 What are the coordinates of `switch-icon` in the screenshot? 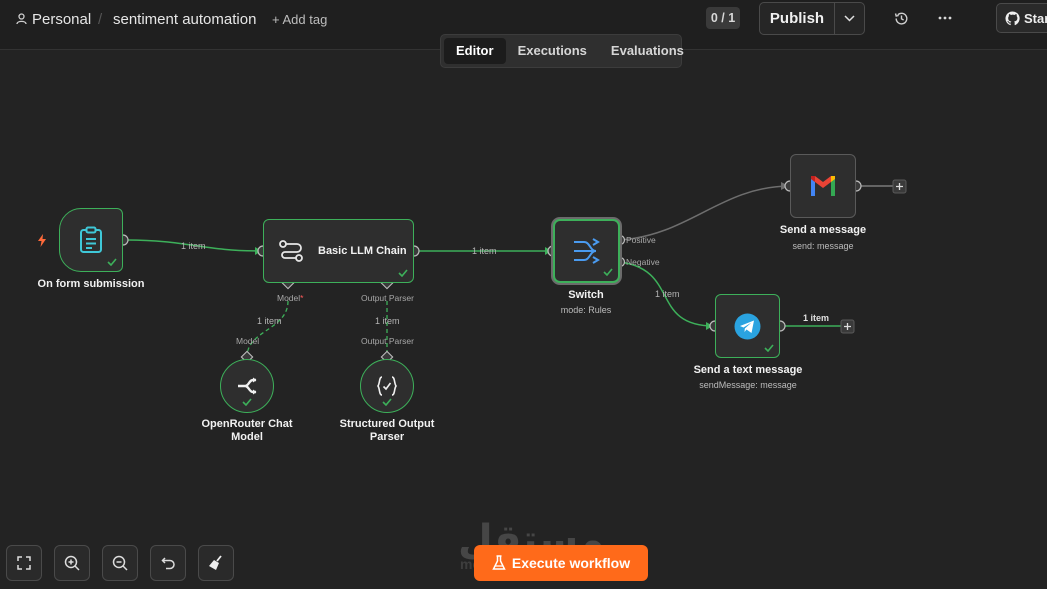 It's located at (586, 251).